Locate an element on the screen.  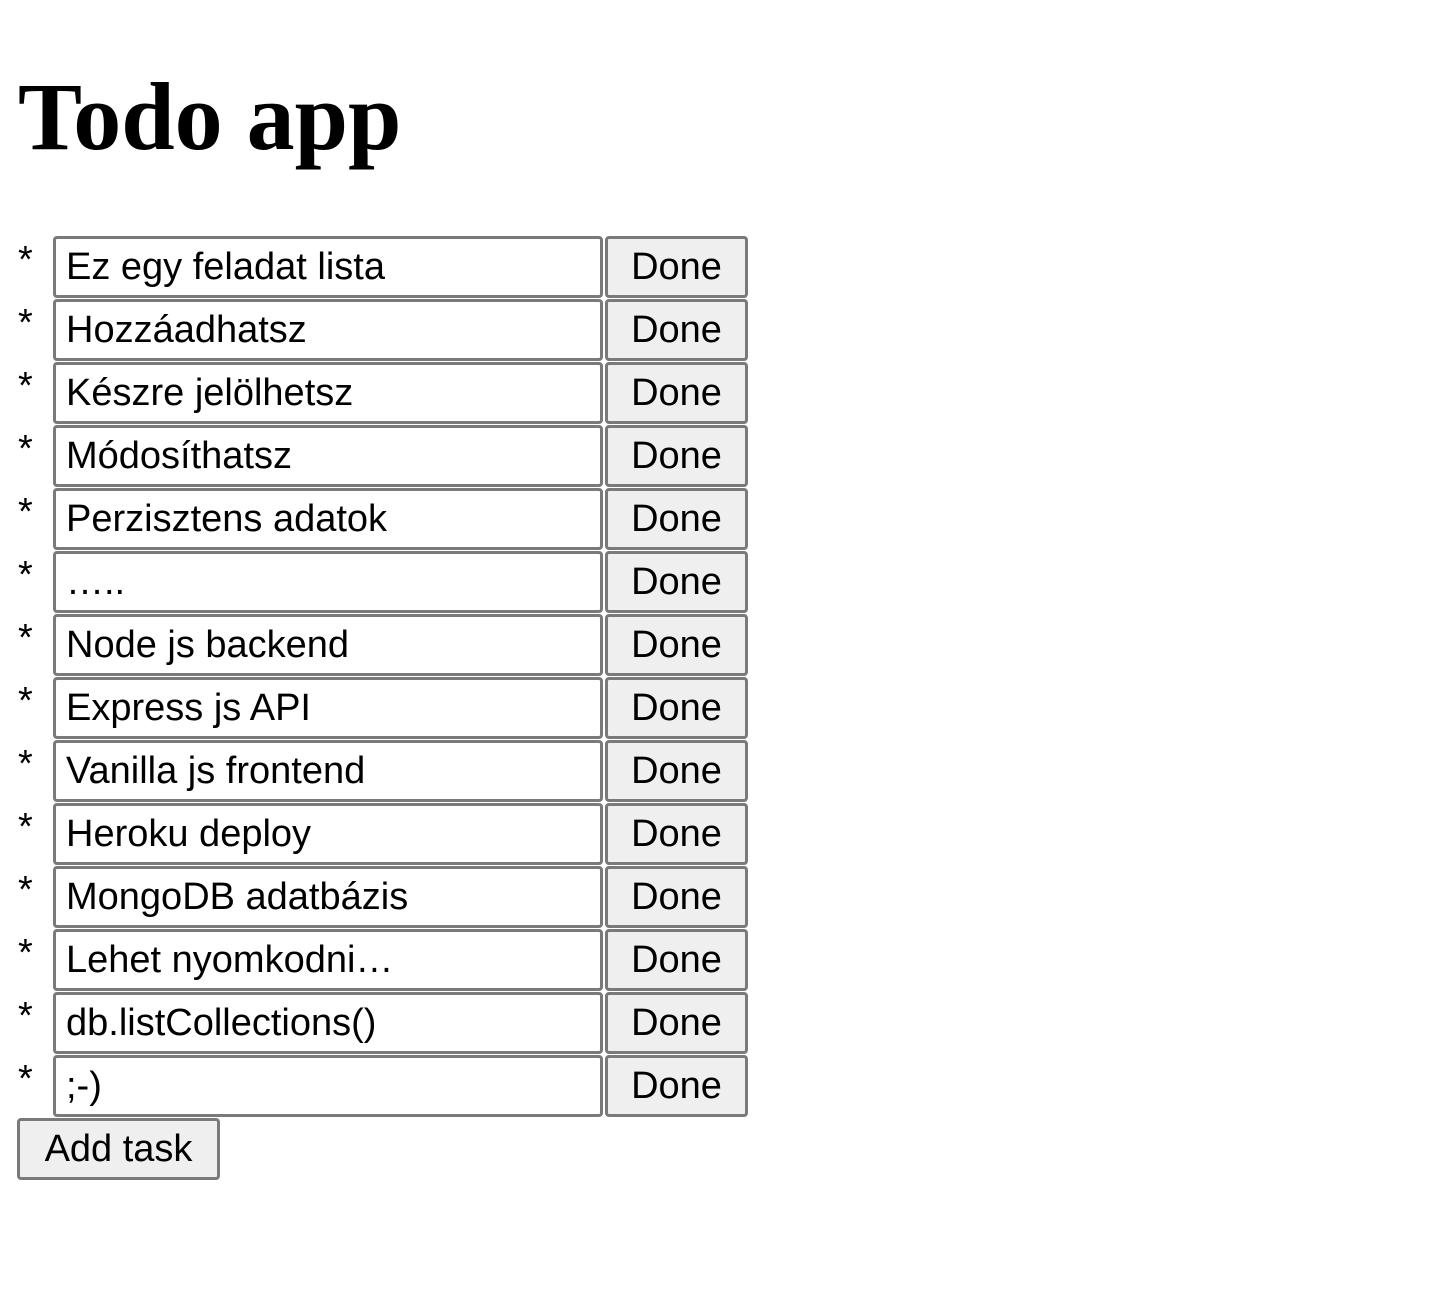
page-title: Todo app is located at coordinates (210, 116).